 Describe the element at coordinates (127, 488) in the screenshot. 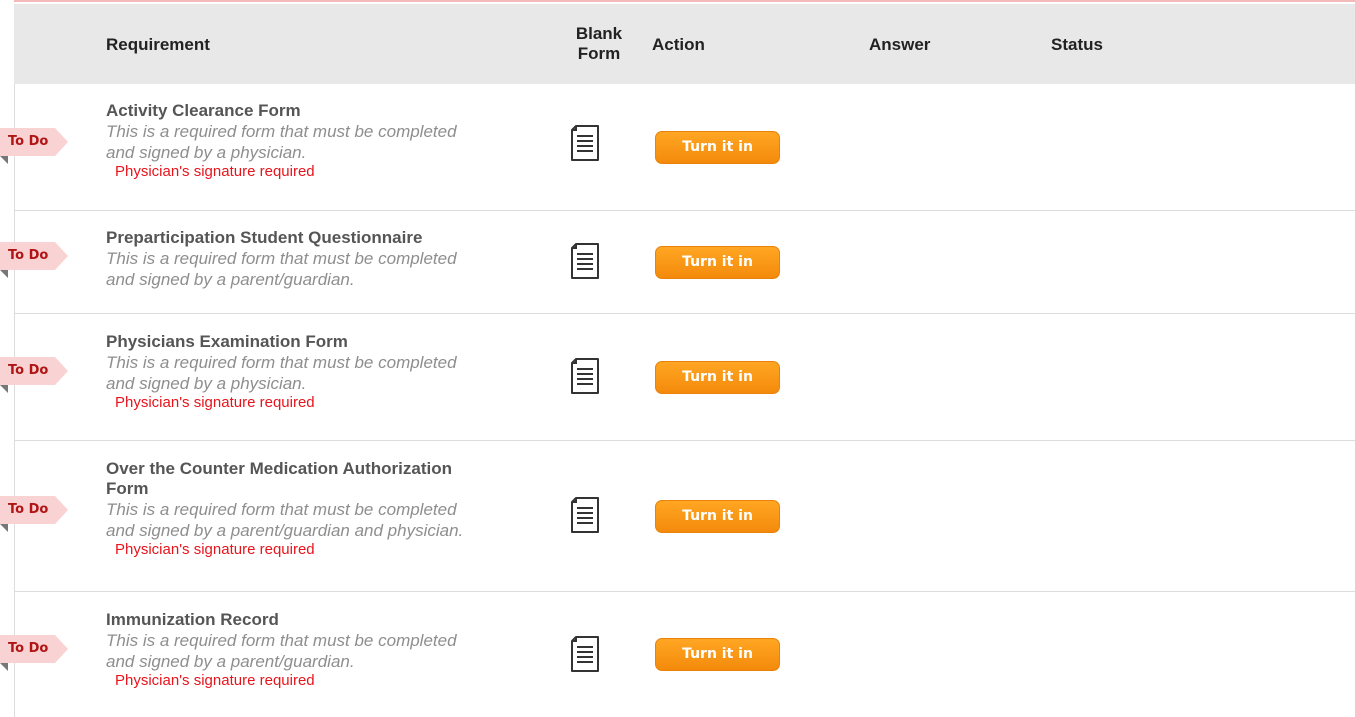

I see `requirement-title-line2: Form` at that location.